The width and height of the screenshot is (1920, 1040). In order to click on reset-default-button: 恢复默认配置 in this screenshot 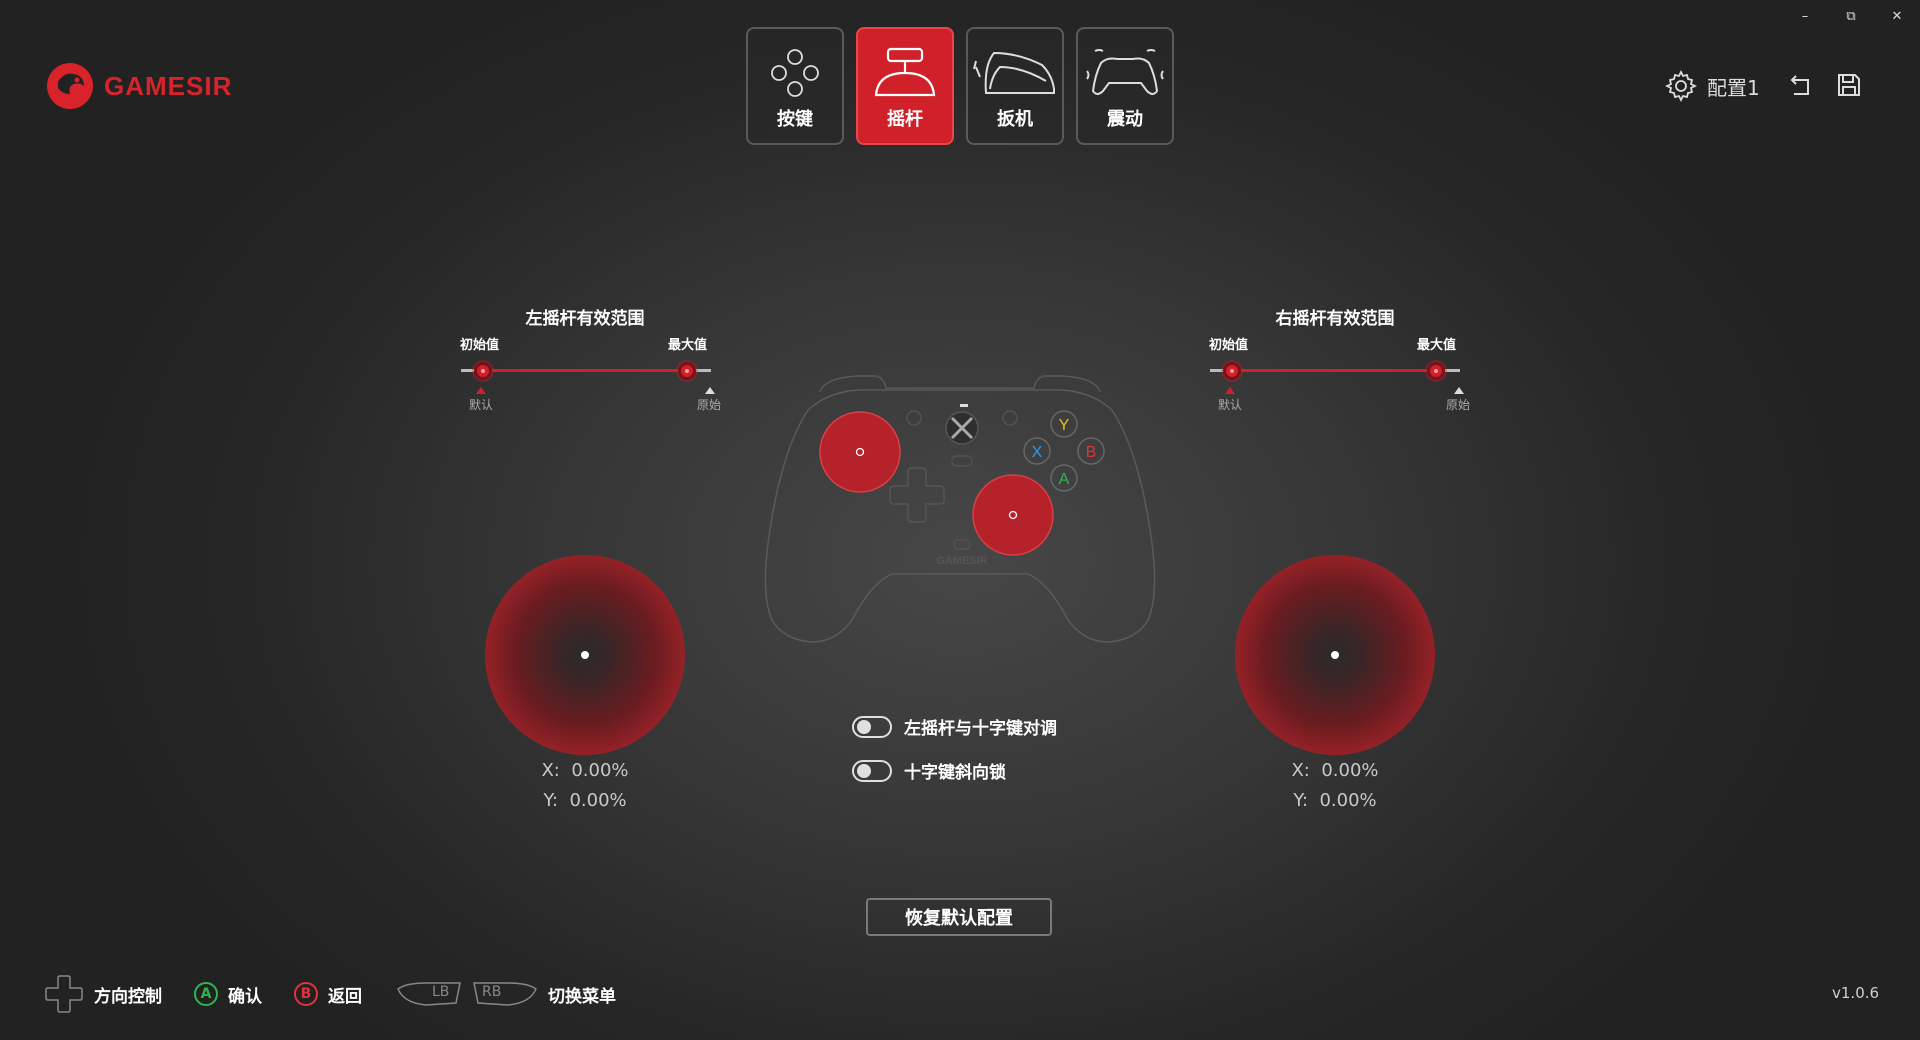, I will do `click(959, 917)`.